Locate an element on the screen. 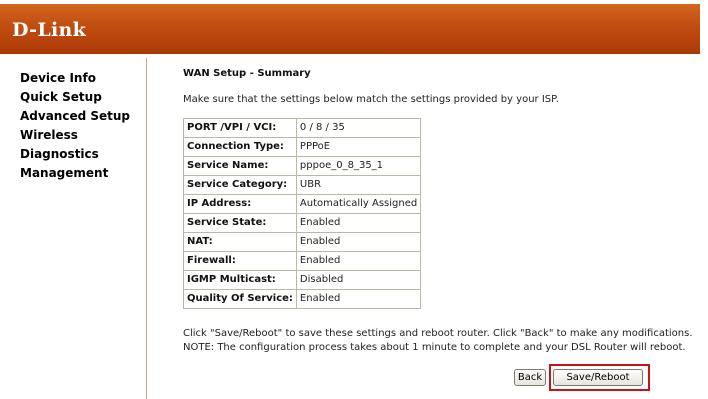  row-value: 0 / 8 / 35 is located at coordinates (358, 128).